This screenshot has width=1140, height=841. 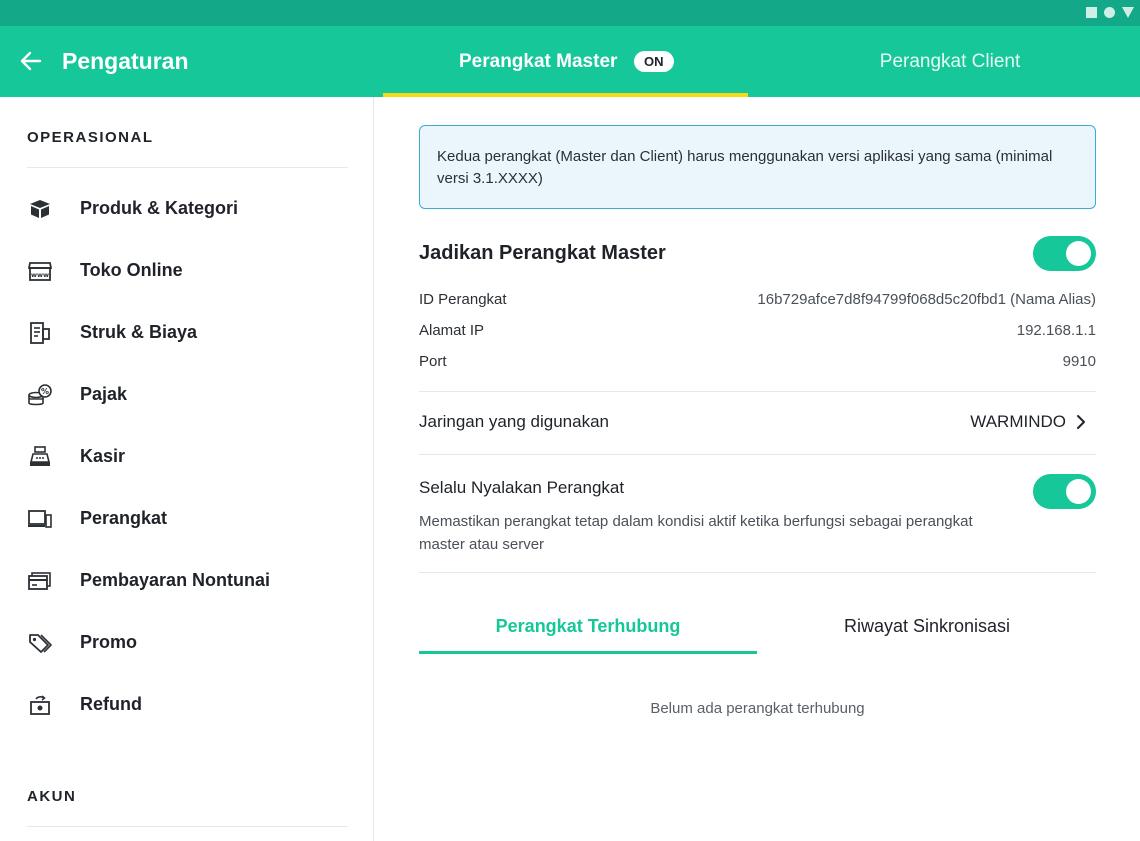 I want to click on subtab-riwayat-sinkronisasi: Riwayat Sinkronisasi, so click(x=927, y=628).